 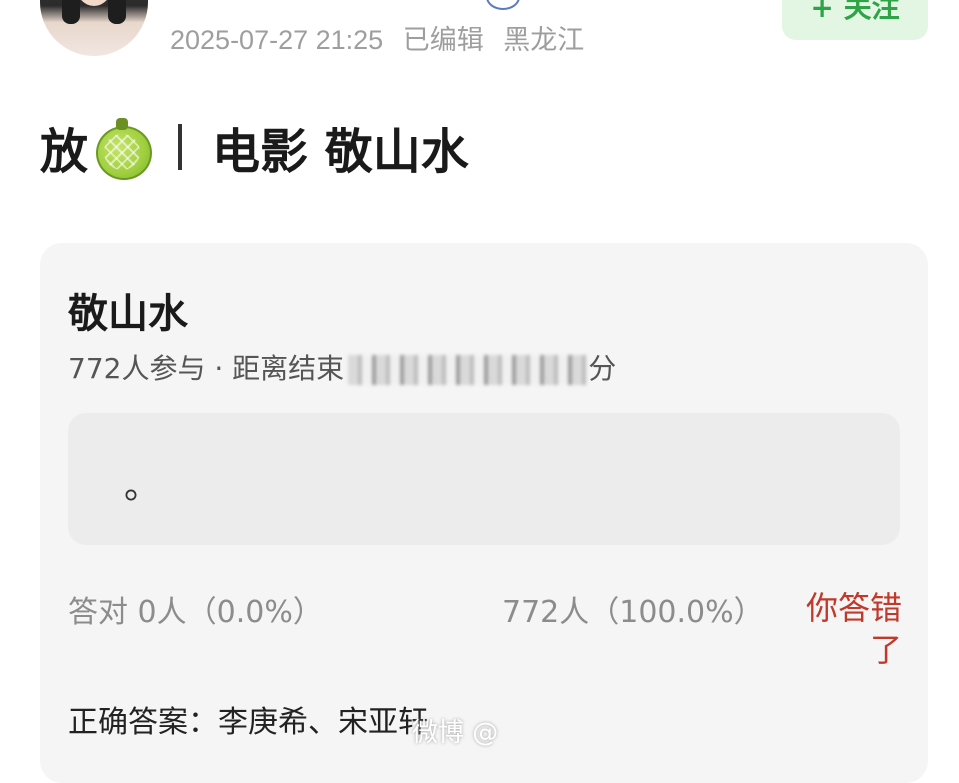 I want to click on post-timestamp: 2025-07-27 21:25, so click(x=277, y=40).